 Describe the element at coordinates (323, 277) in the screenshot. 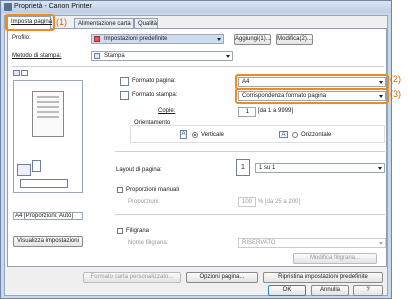

I see `restore-defaults-button: Ripristina impostazioni predefinite` at that location.